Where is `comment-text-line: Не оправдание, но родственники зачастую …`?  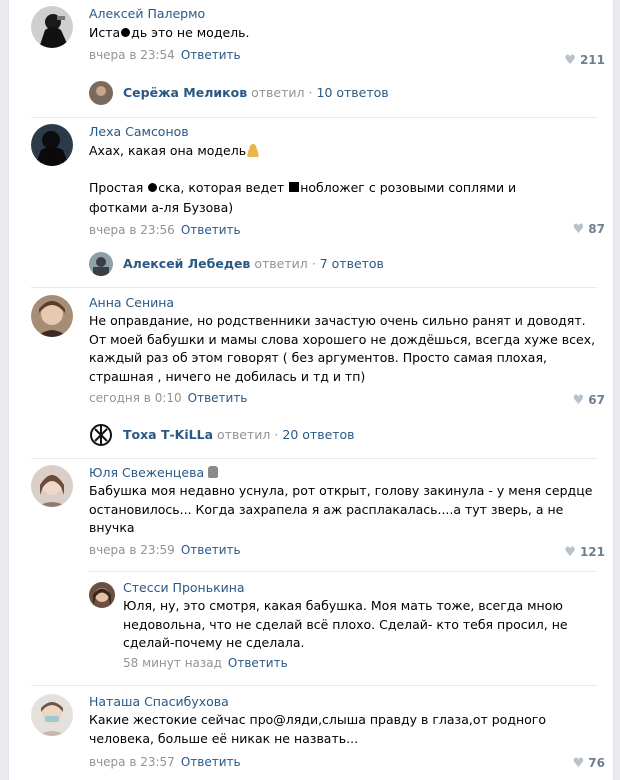
comment-text-line: Не оправдание, но родственники зачастую … is located at coordinates (337, 320).